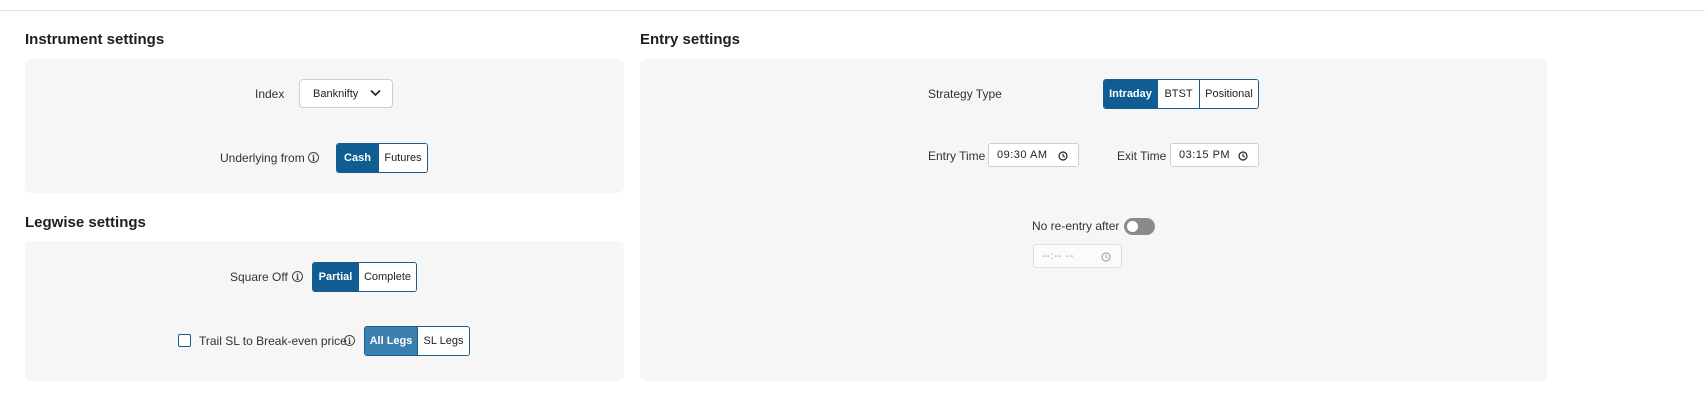 The height and width of the screenshot is (420, 1705). What do you see at coordinates (262, 158) in the screenshot?
I see `underlying-from-label: Underlying from` at bounding box center [262, 158].